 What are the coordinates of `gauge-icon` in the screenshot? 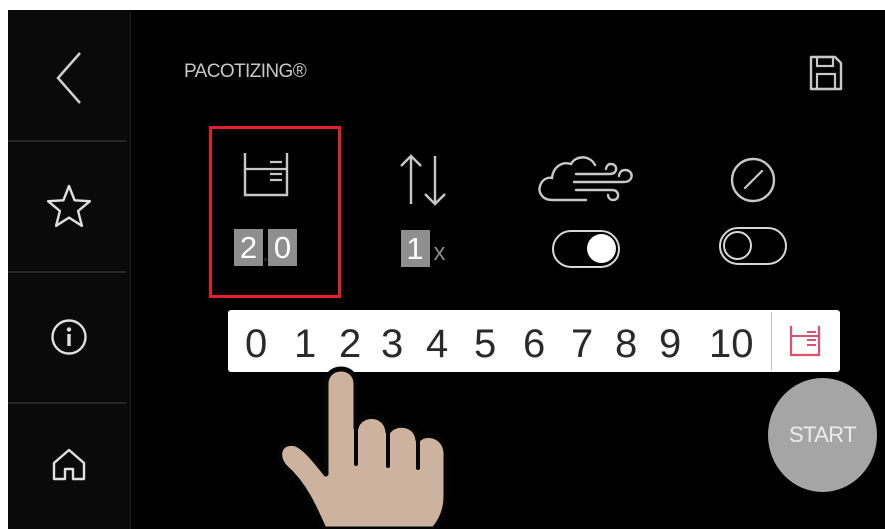 It's located at (753, 180).